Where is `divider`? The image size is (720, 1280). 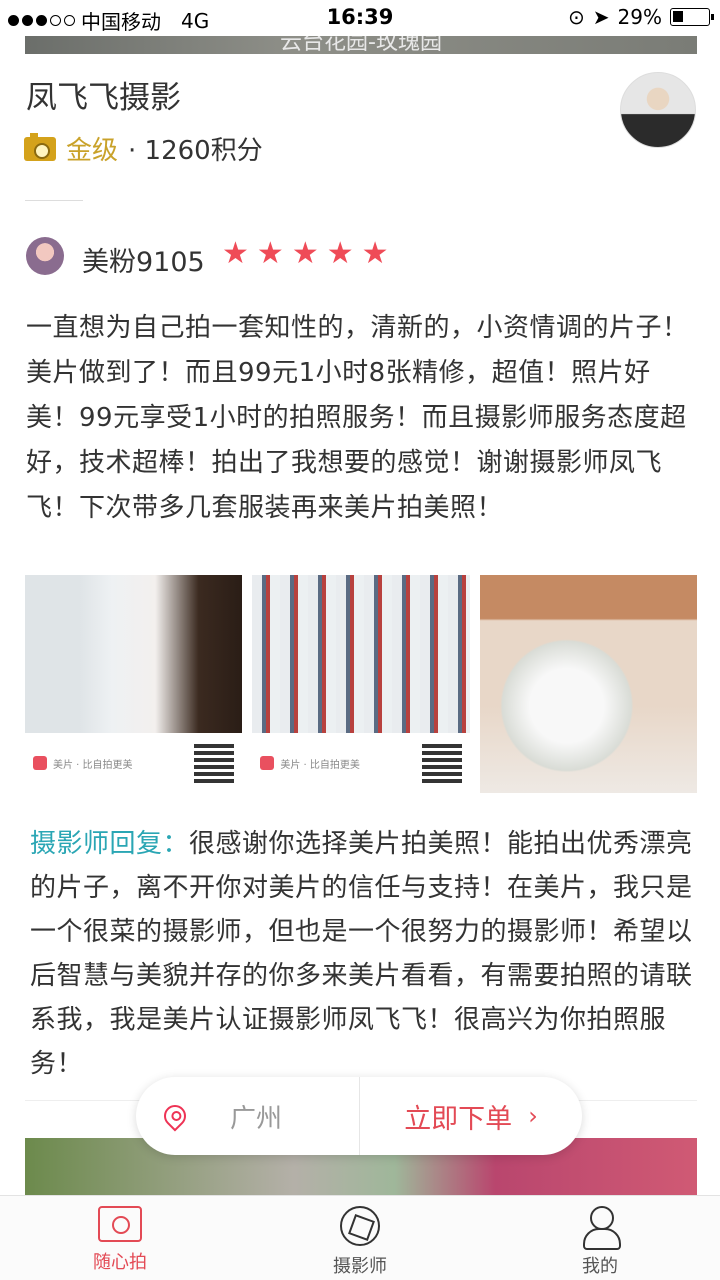 divider is located at coordinates (54, 200).